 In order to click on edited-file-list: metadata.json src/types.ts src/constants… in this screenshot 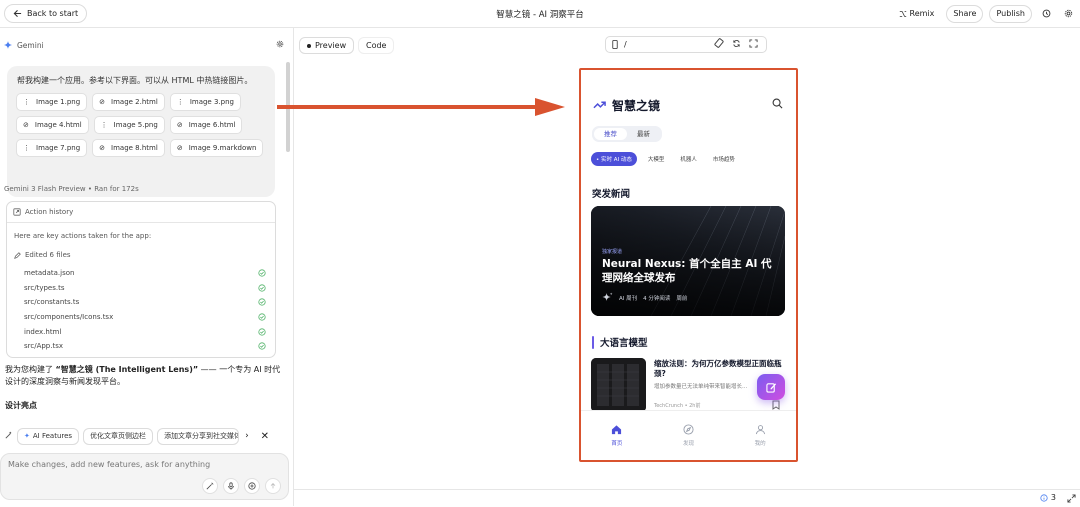, I will do `click(145, 310)`.